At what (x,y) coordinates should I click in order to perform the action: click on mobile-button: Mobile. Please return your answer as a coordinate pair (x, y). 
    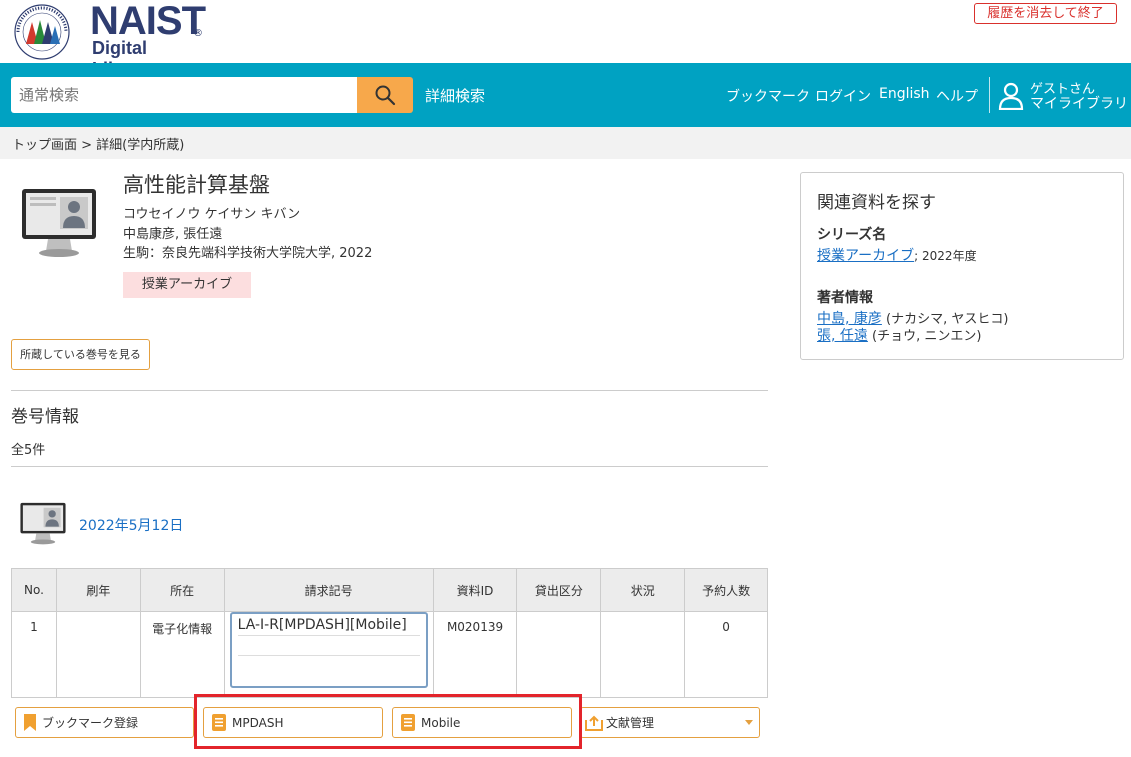
    Looking at the image, I should click on (482, 722).